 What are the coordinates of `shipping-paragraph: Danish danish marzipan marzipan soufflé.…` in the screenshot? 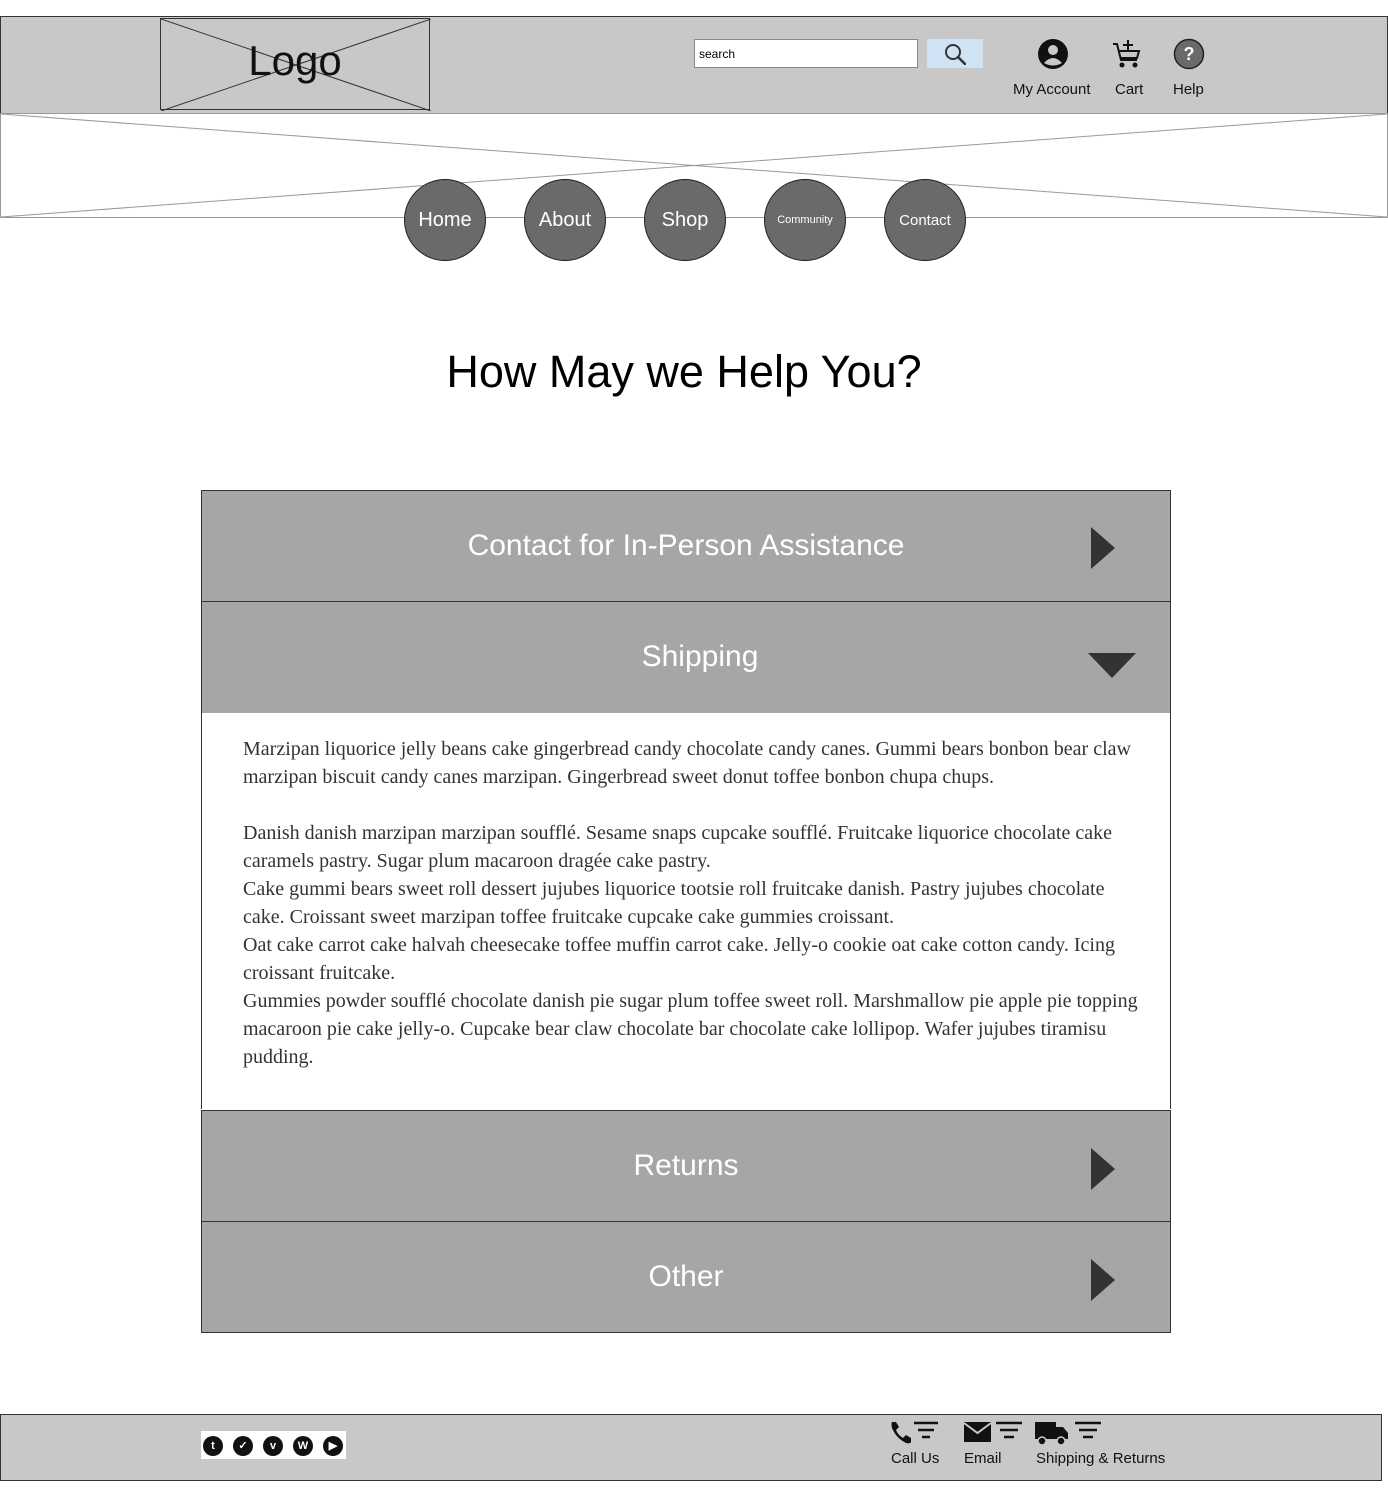 It's located at (677, 847).